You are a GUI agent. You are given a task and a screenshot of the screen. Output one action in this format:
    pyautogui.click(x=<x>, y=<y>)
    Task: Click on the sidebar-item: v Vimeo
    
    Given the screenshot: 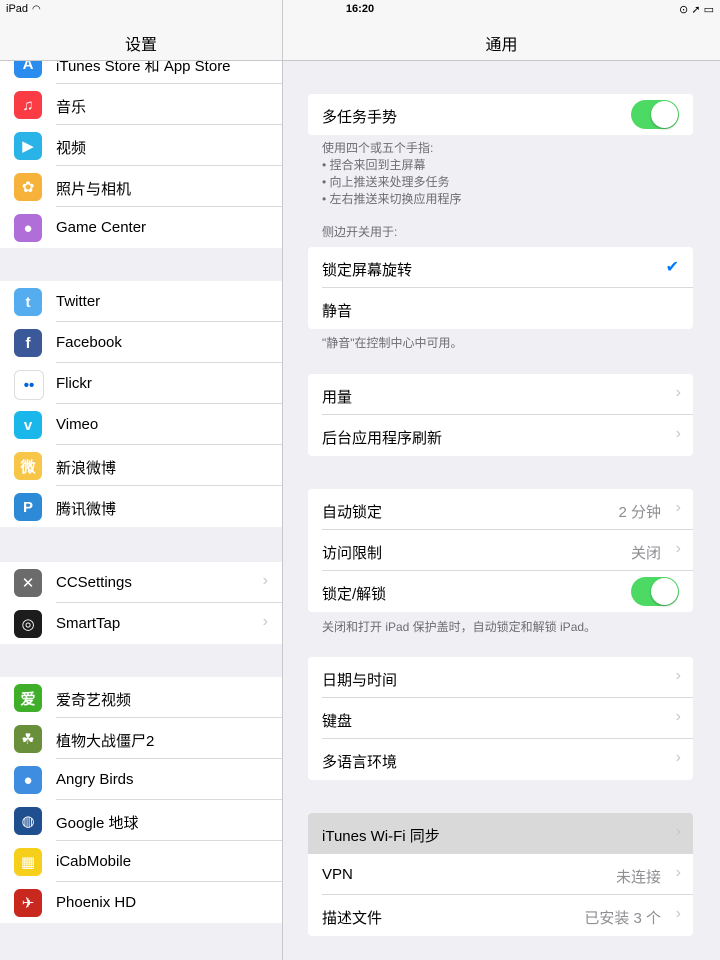 What is the action you would take?
    pyautogui.click(x=141, y=424)
    